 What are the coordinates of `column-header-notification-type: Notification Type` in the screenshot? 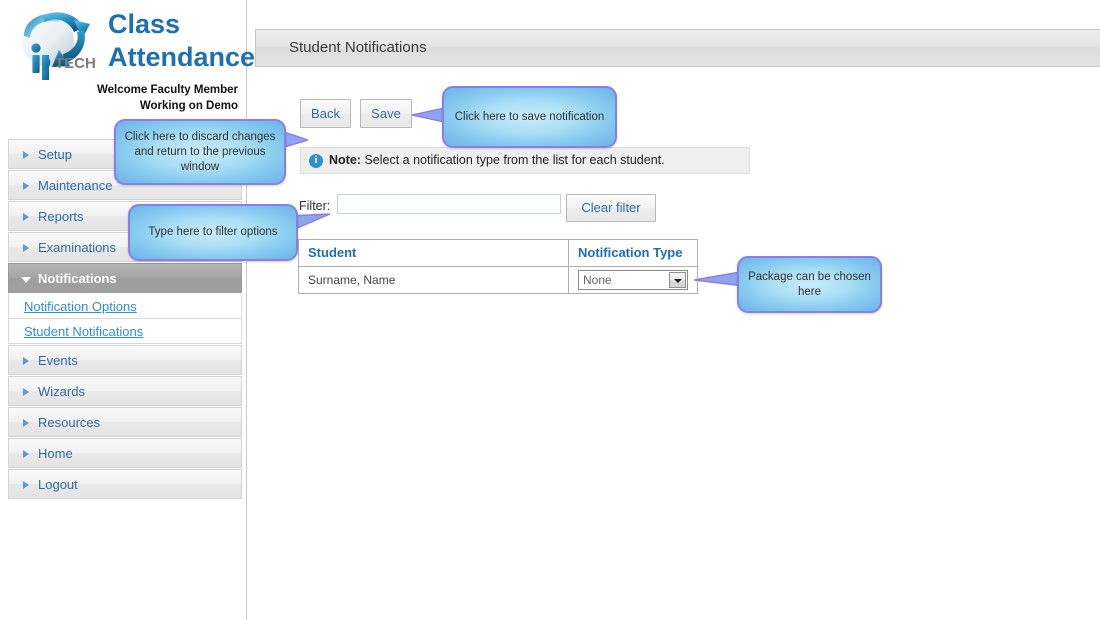 It's located at (633, 253).